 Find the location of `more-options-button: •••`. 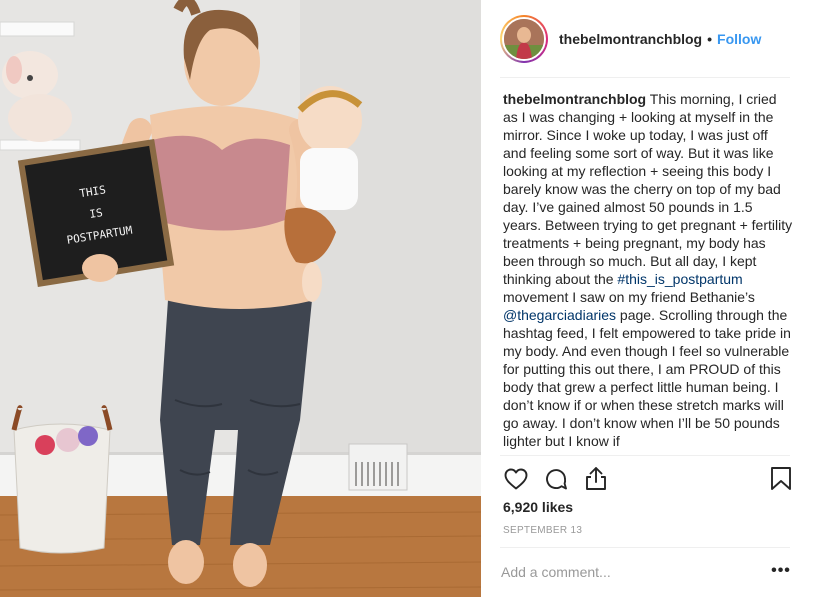

more-options-button: ••• is located at coordinates (781, 571).